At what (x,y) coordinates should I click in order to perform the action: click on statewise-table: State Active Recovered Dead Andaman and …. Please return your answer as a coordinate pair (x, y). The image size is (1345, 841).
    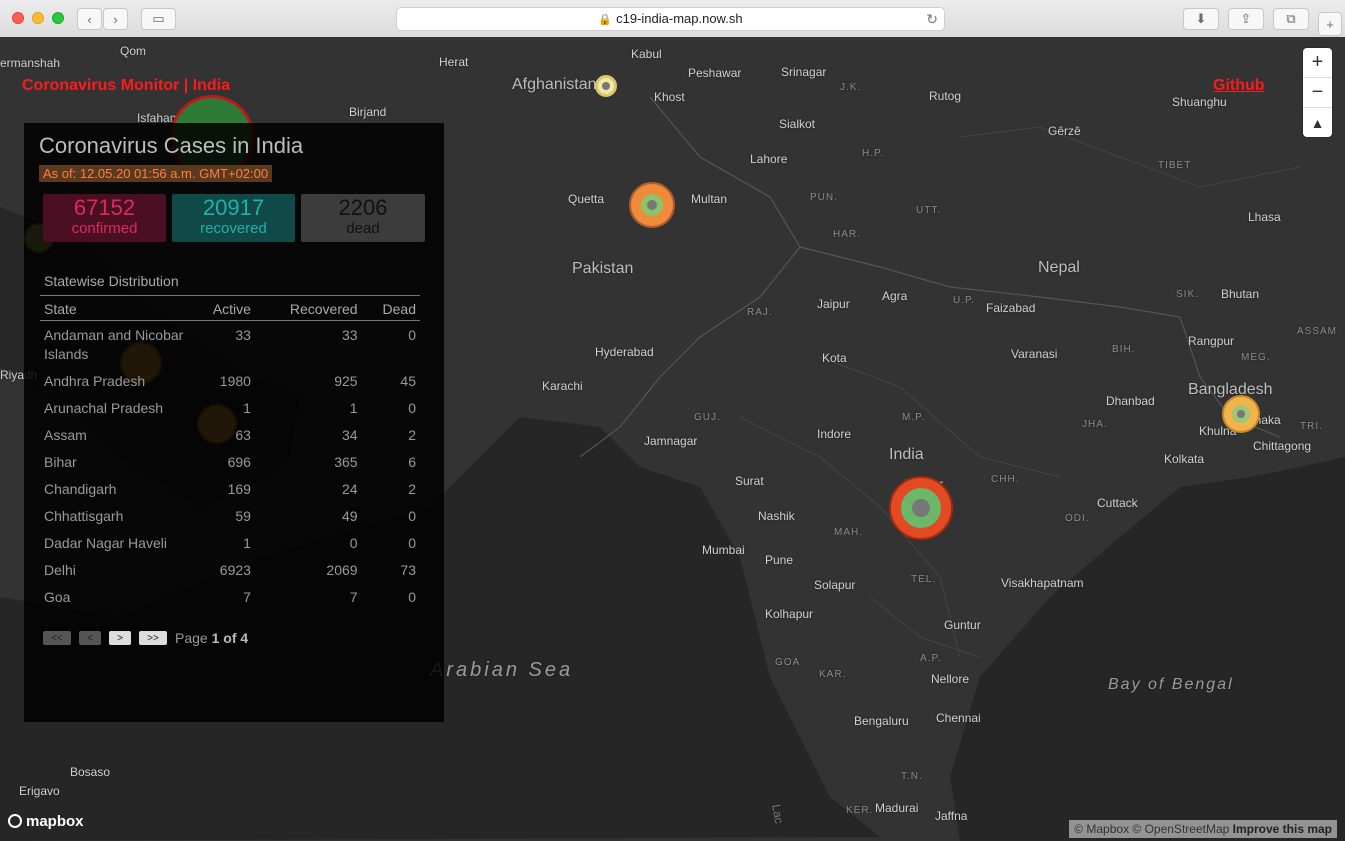
    Looking at the image, I should click on (230, 453).